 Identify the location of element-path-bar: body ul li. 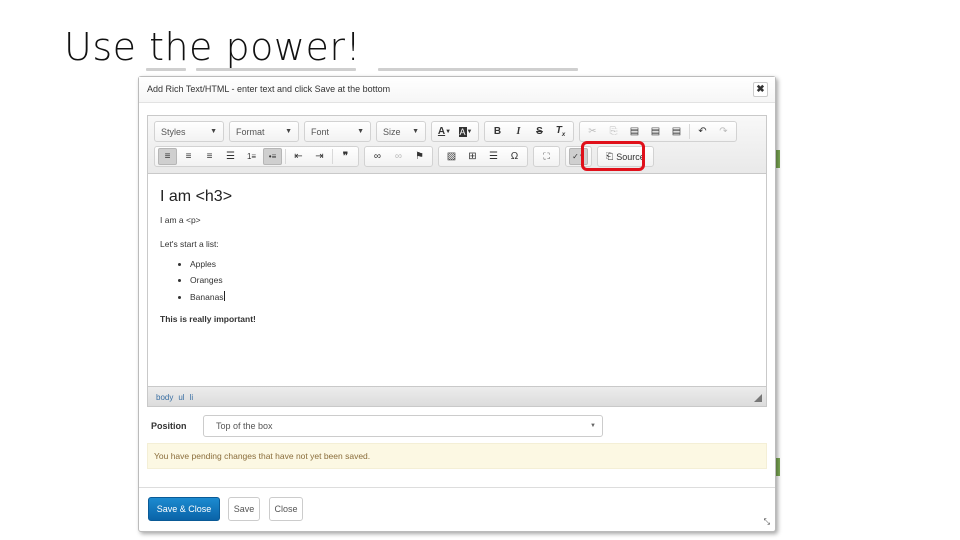
(457, 396).